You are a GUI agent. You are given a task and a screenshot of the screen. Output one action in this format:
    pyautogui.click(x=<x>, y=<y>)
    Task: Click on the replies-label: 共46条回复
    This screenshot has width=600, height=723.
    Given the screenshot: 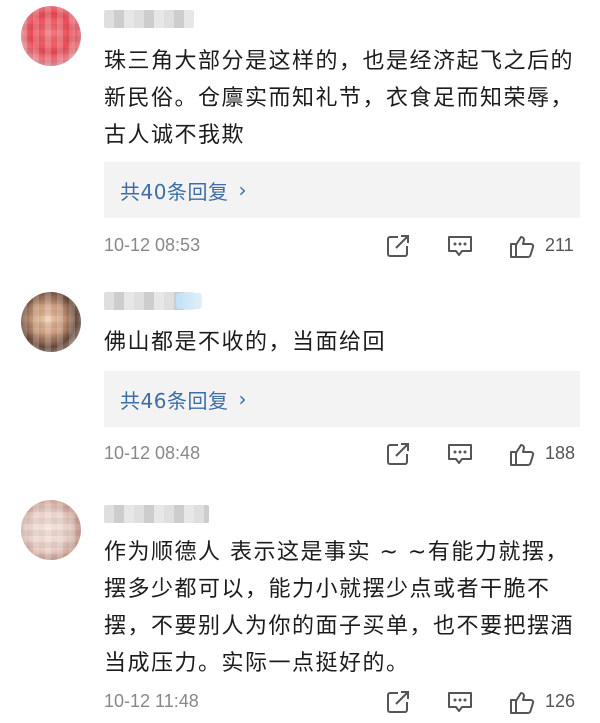 What is the action you would take?
    pyautogui.click(x=174, y=400)
    